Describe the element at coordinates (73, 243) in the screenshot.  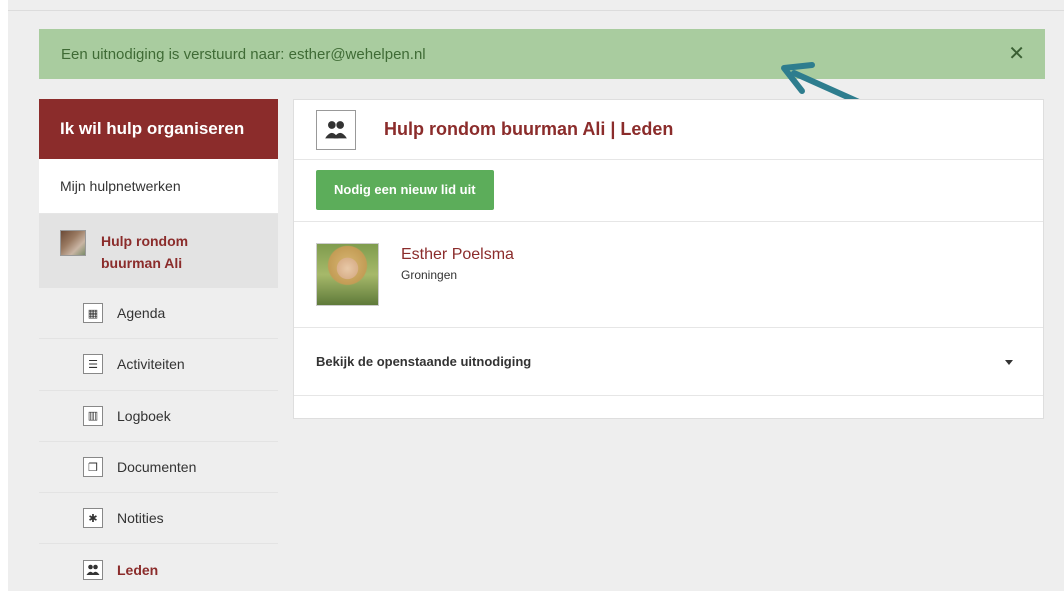
I see `network-avatar` at that location.